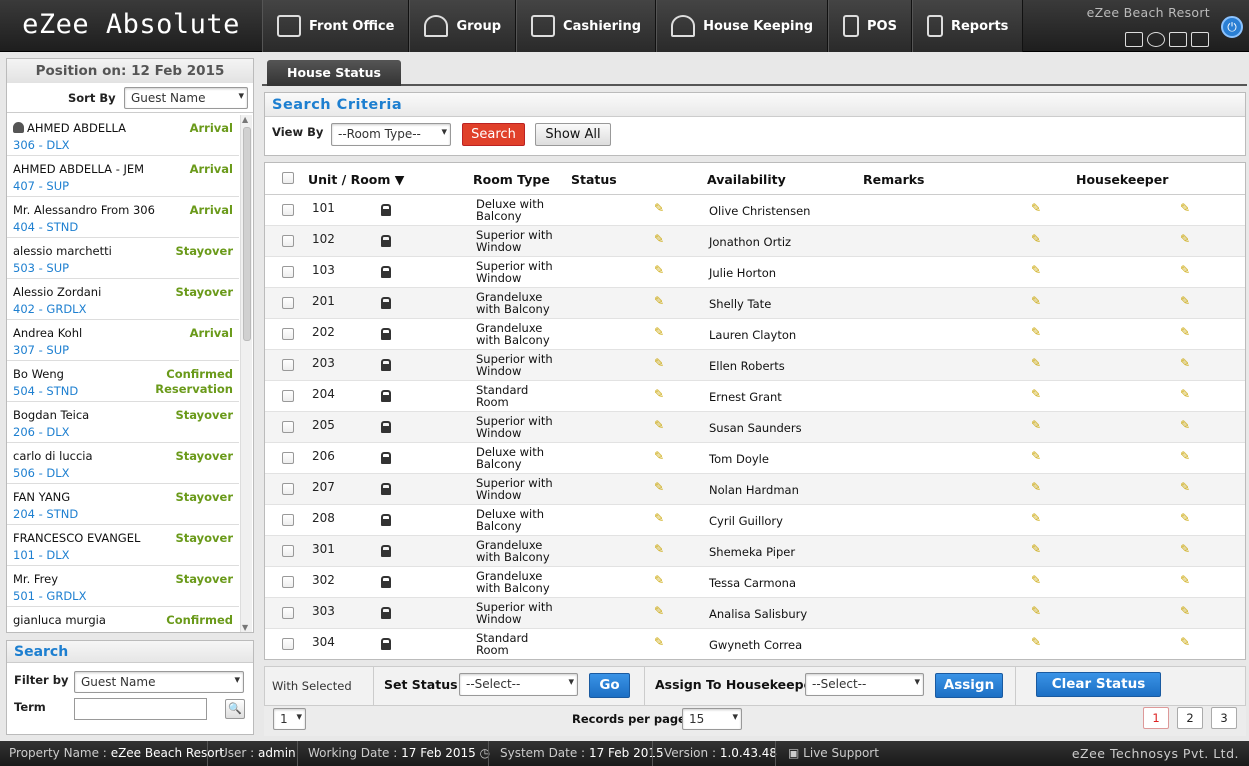 The width and height of the screenshot is (1249, 766). Describe the element at coordinates (1134, 39) in the screenshot. I see `bed-icon` at that location.